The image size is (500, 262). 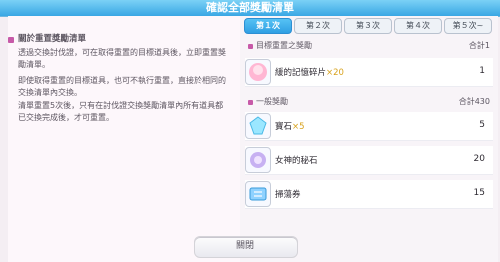 I want to click on item-name: 女神的秘石, so click(x=296, y=161).